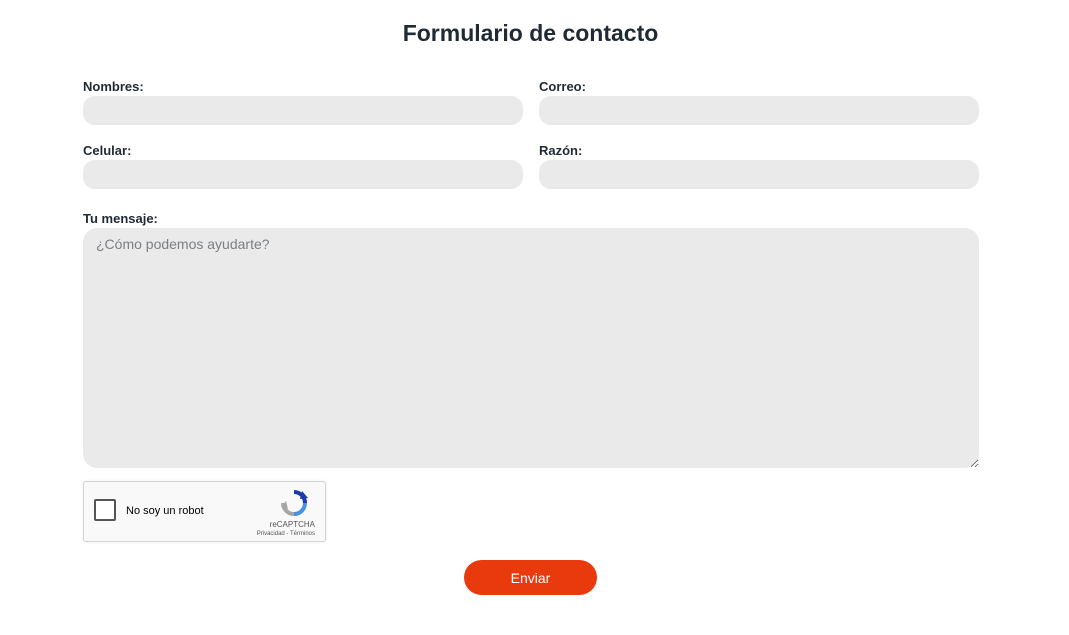  What do you see at coordinates (286, 534) in the screenshot?
I see `recaptcha-links: Privacidad - Términos` at bounding box center [286, 534].